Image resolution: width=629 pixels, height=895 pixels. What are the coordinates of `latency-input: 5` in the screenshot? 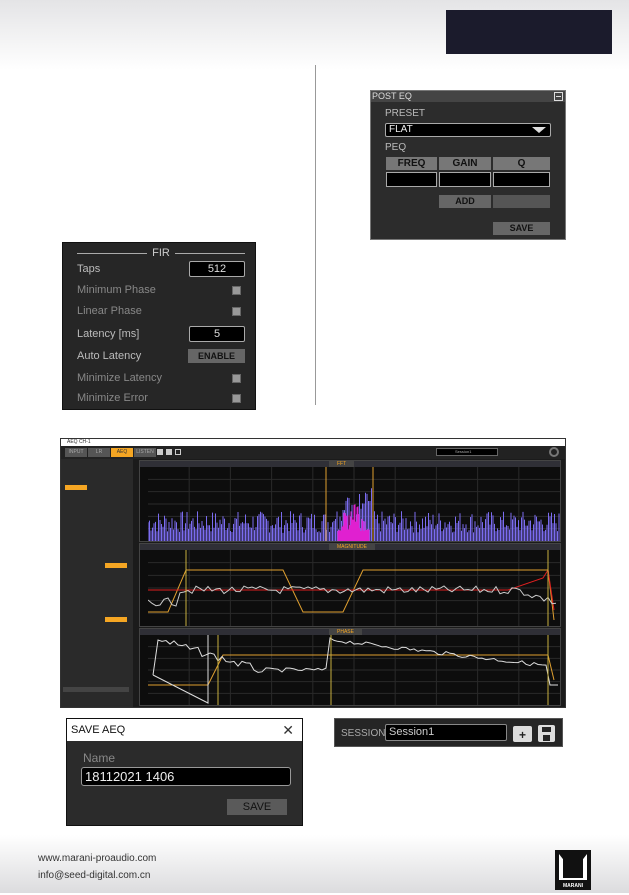 It's located at (217, 334).